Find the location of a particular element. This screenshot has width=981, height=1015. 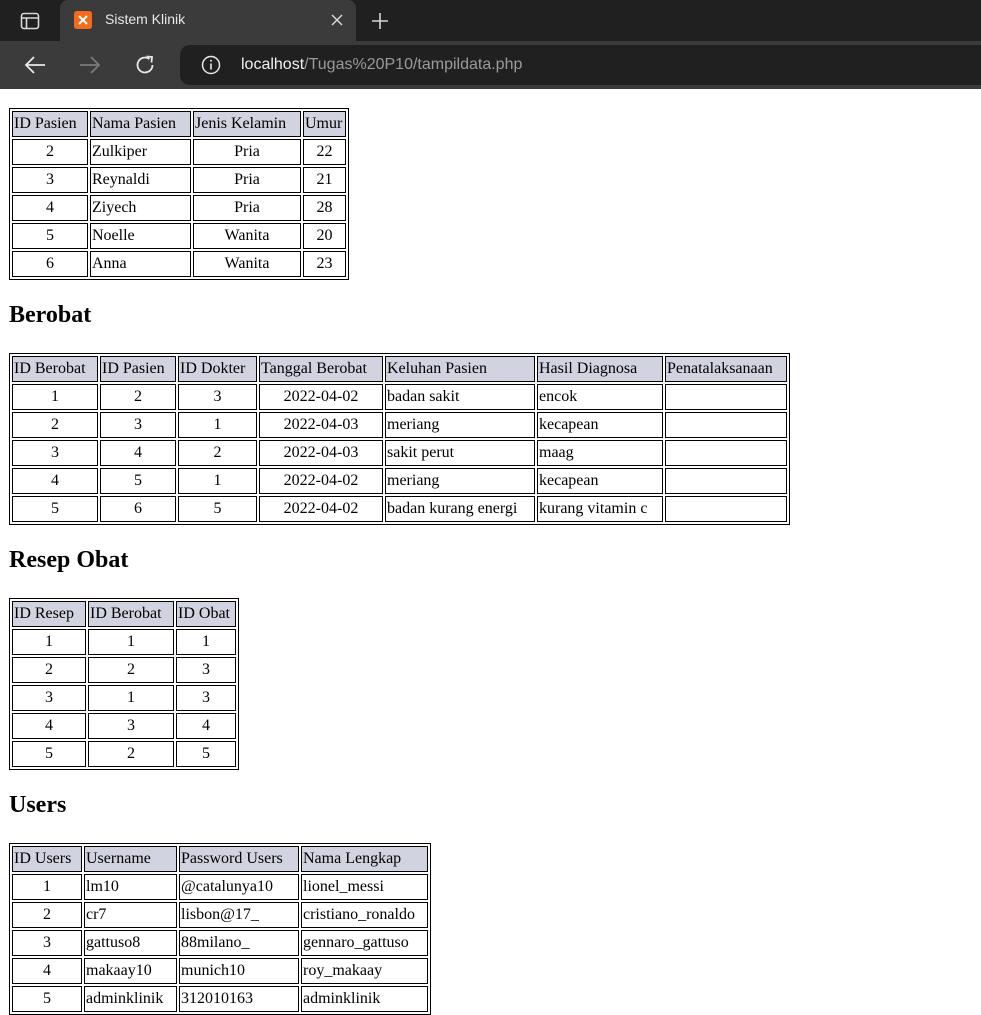

table-cell: cr7 is located at coordinates (130, 915).